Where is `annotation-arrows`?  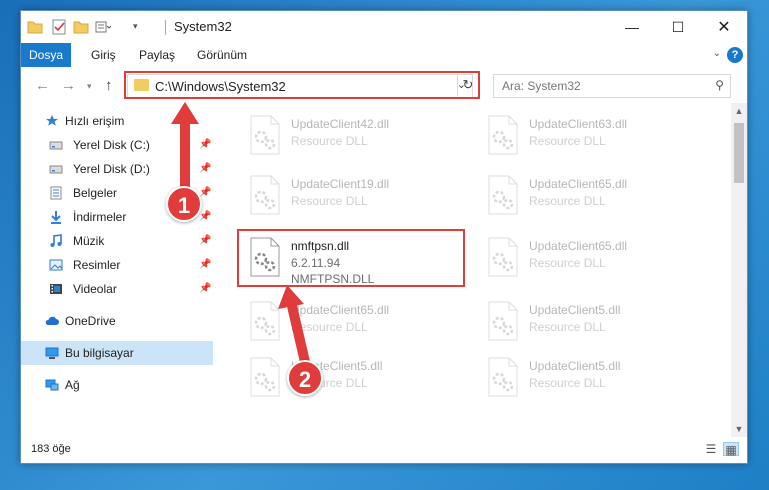 annotation-arrows is located at coordinates (240, 234).